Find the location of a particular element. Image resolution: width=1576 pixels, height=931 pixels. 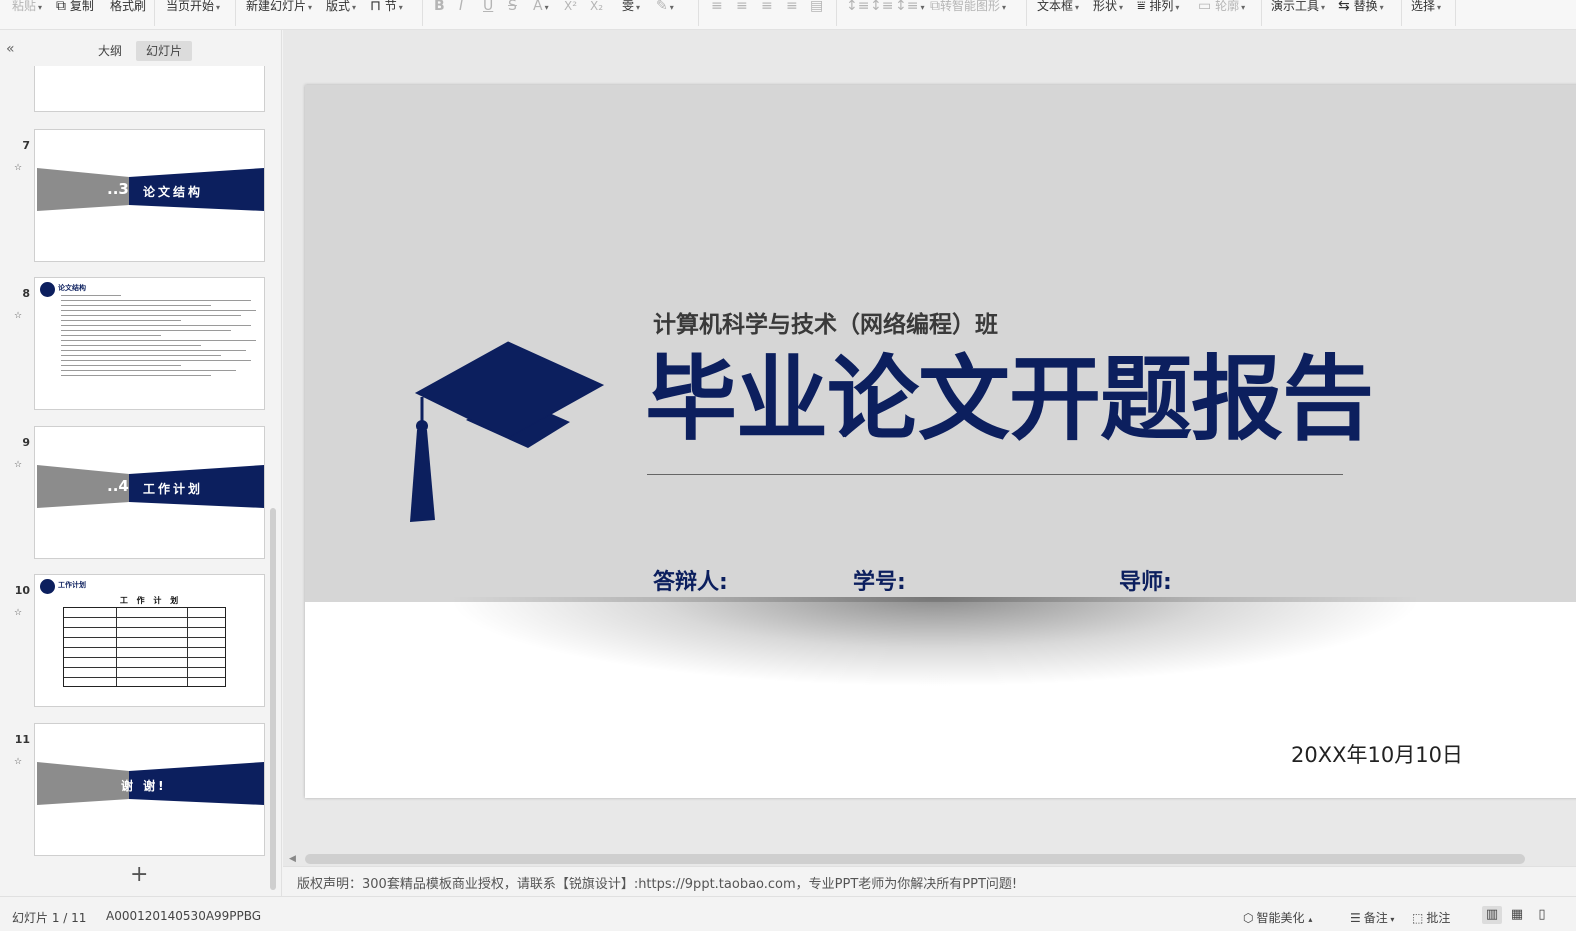

presentation-tools-label: 演示工具 is located at coordinates (1295, 6).